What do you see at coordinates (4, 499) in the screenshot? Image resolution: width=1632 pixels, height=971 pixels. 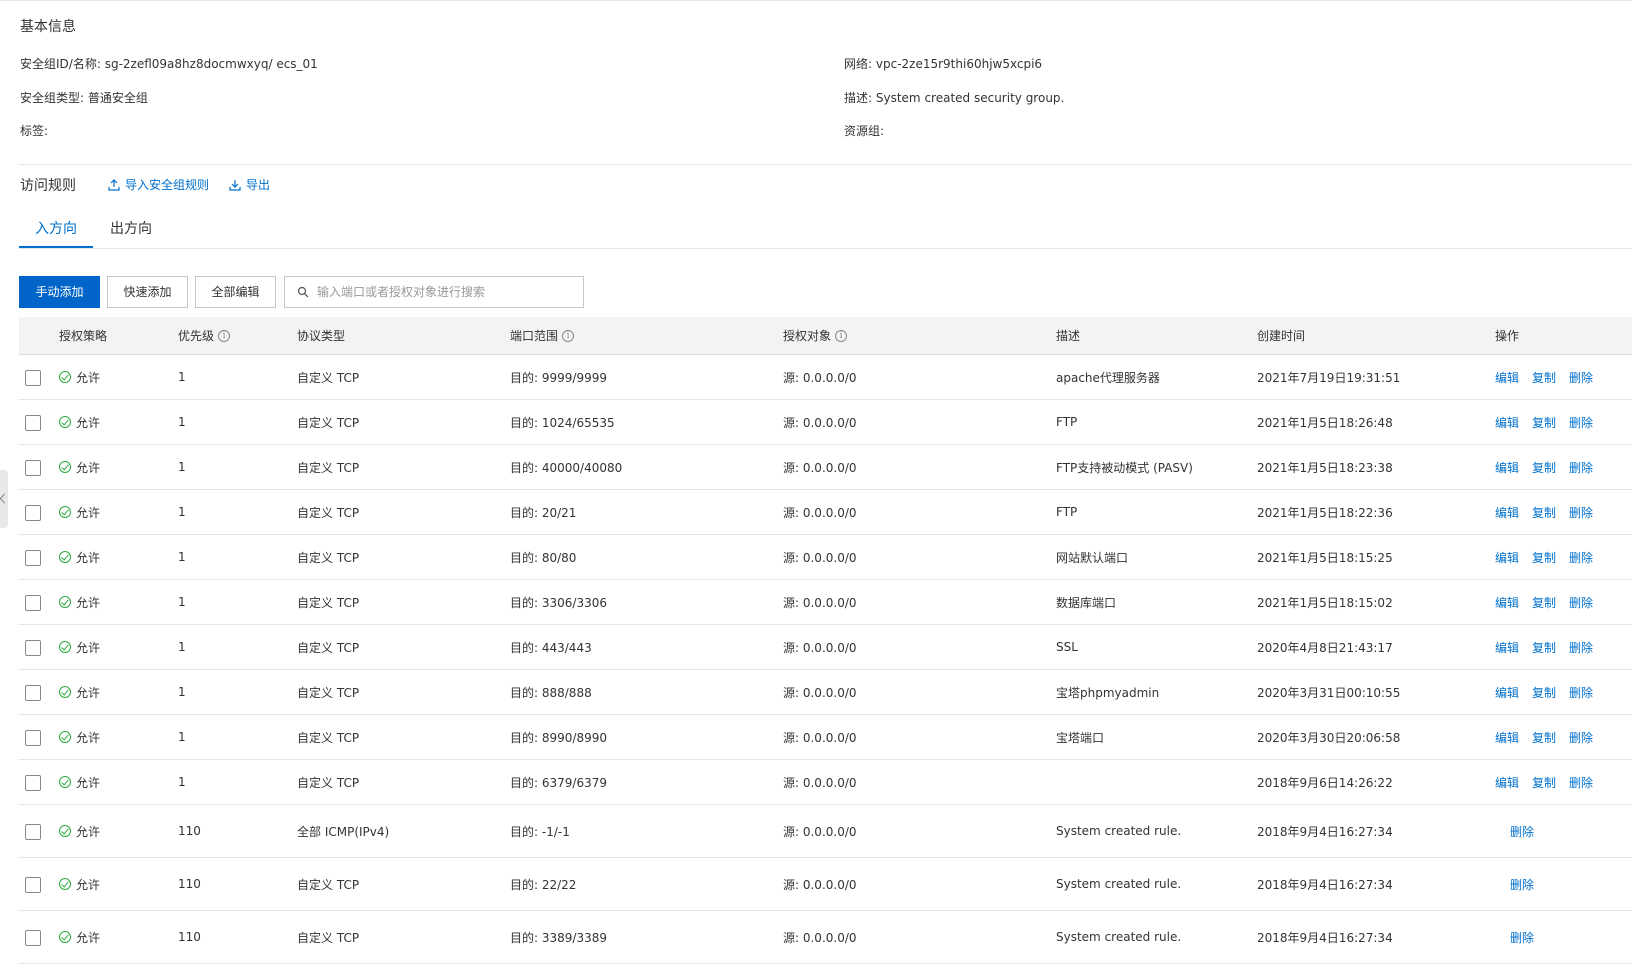 I see `collapse-handle` at bounding box center [4, 499].